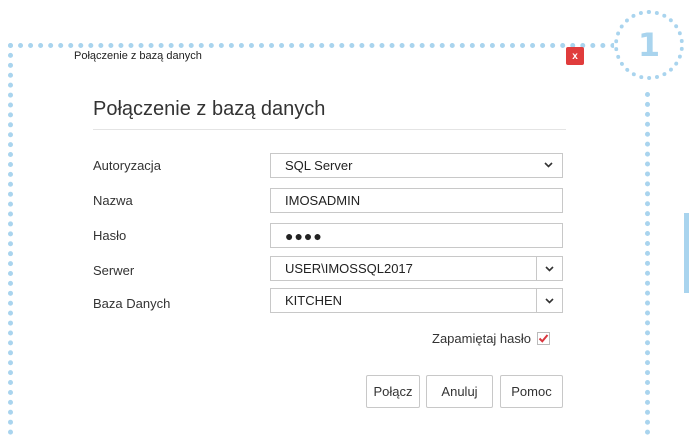 The height and width of the screenshot is (435, 689). Describe the element at coordinates (459, 391) in the screenshot. I see `cancel-button: Anuluj` at that location.